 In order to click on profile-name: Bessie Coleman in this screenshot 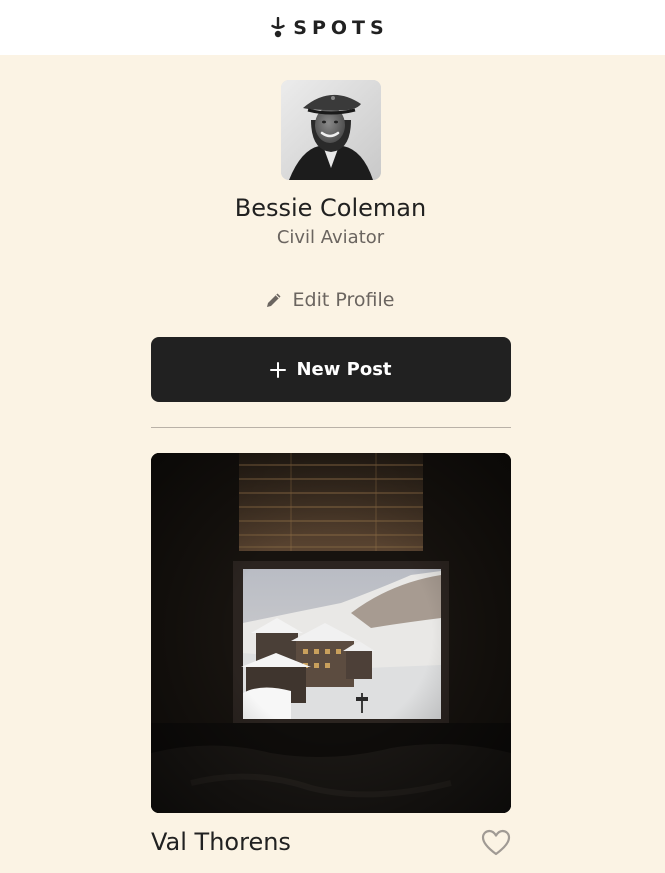, I will do `click(330, 208)`.